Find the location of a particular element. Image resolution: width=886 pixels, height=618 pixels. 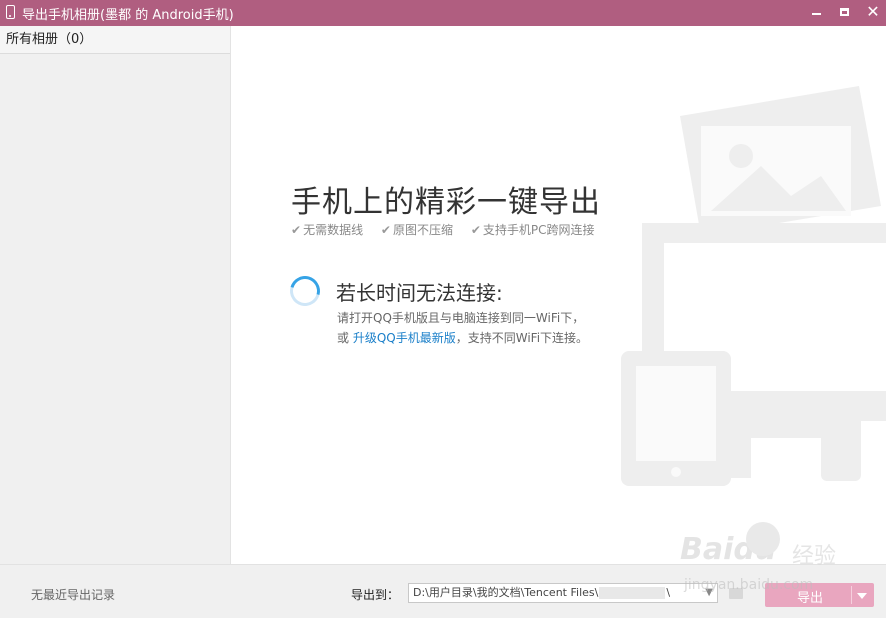

sidebar-item-all-albums: 所有相册（0） is located at coordinates (115, 40).